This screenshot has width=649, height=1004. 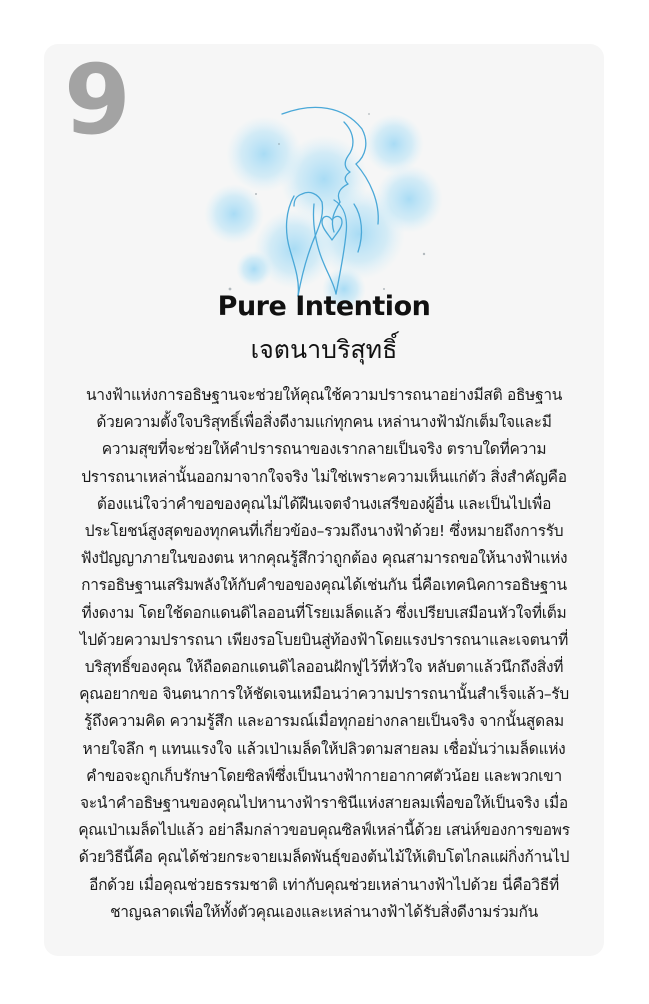 I want to click on card-number: 9, so click(x=97, y=100).